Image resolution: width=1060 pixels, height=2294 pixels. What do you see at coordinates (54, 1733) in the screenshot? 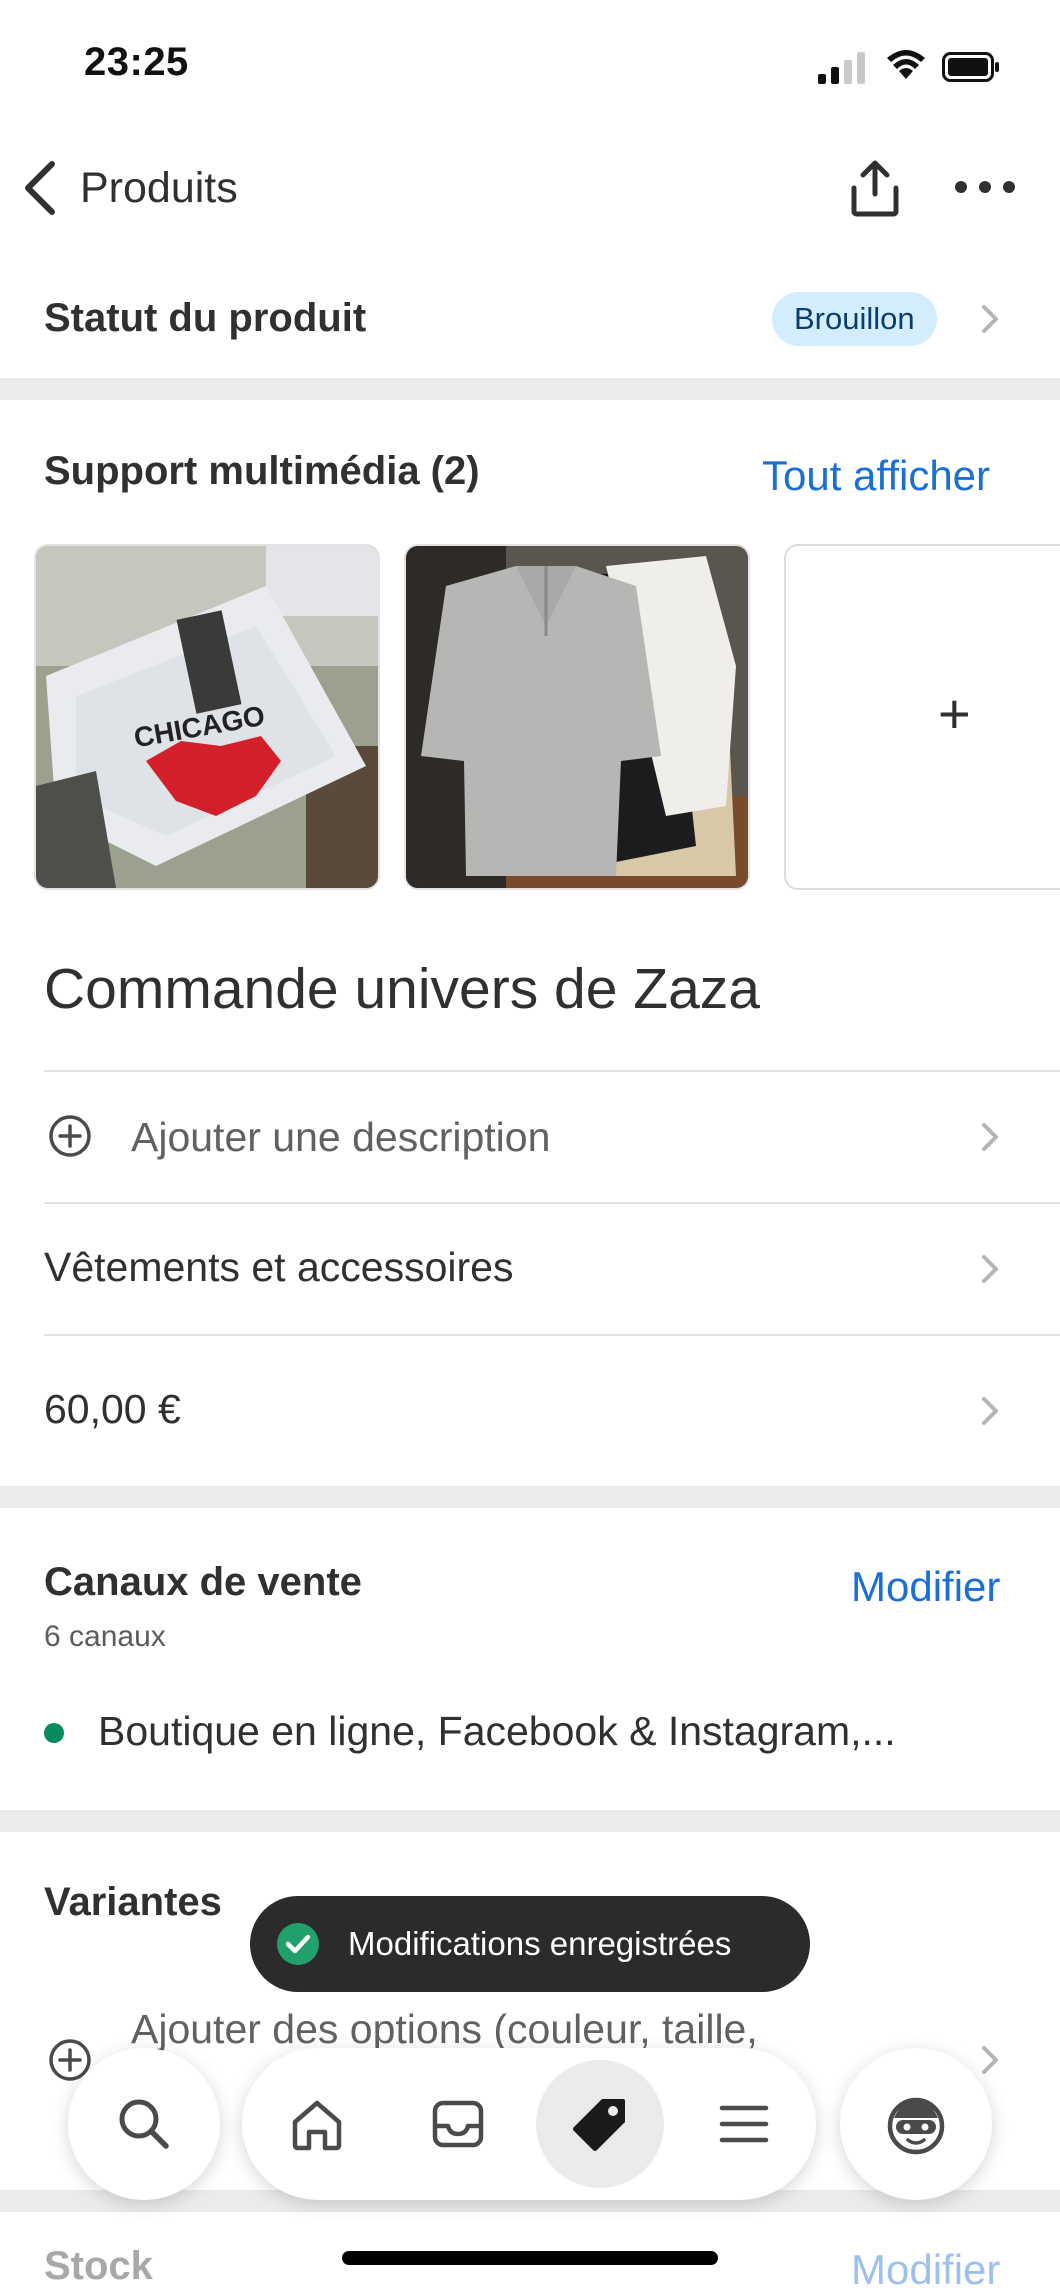
I see `channel-active-dot` at bounding box center [54, 1733].